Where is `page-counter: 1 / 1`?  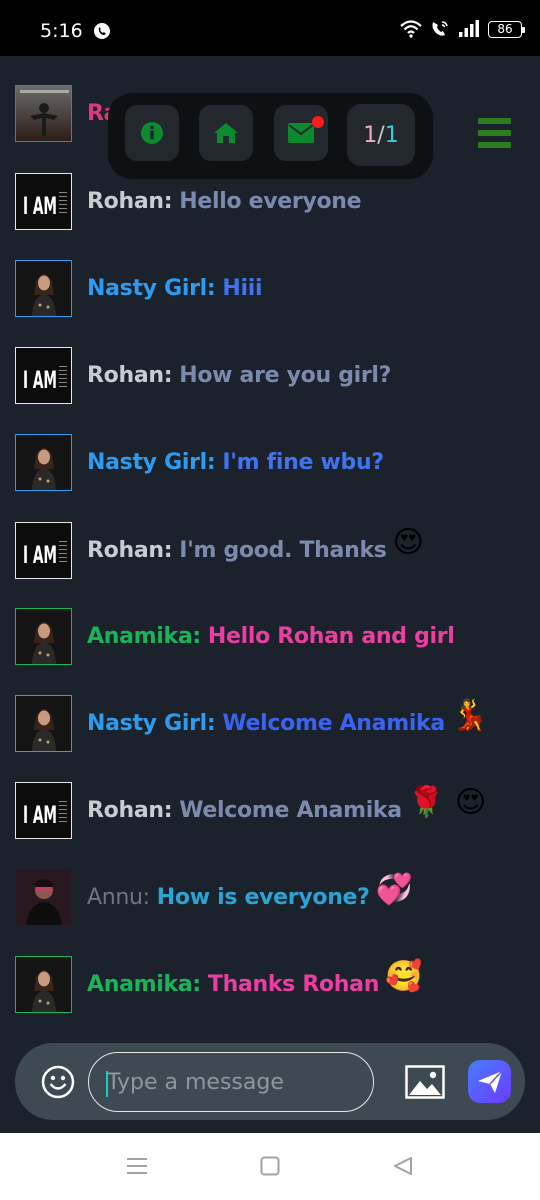 page-counter: 1 / 1 is located at coordinates (381, 135).